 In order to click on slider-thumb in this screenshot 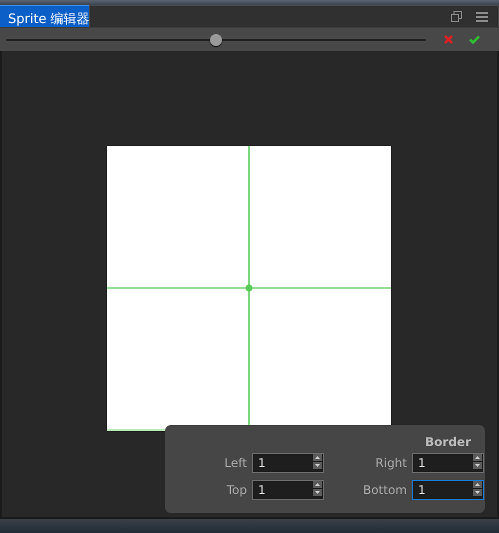, I will do `click(216, 40)`.